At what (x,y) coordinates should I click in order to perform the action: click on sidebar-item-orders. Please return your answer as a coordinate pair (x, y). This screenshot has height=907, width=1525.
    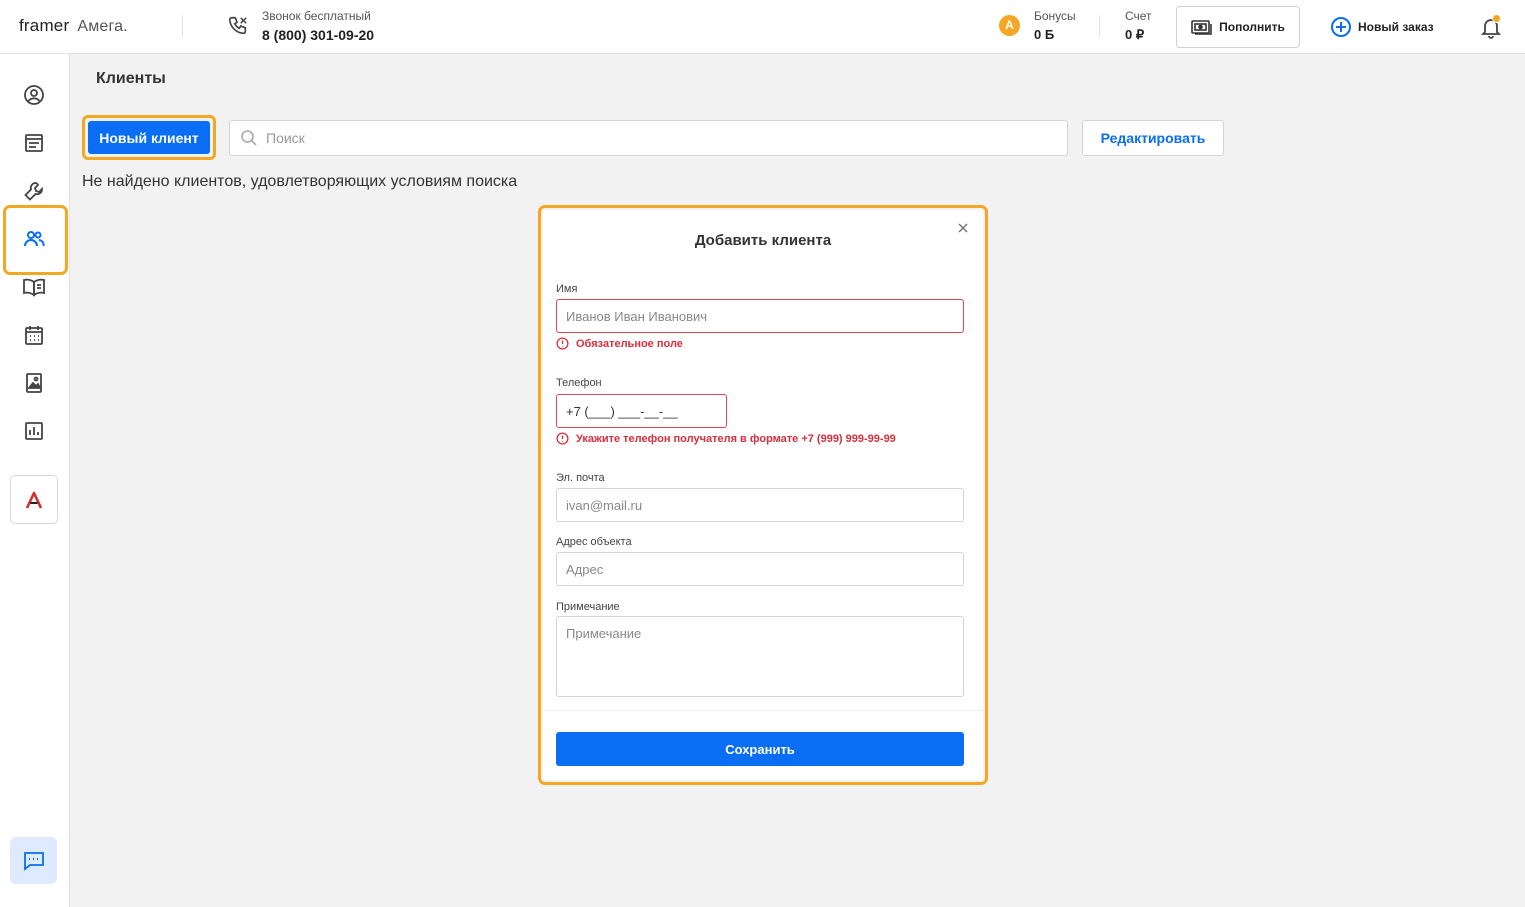
    Looking at the image, I should click on (34, 143).